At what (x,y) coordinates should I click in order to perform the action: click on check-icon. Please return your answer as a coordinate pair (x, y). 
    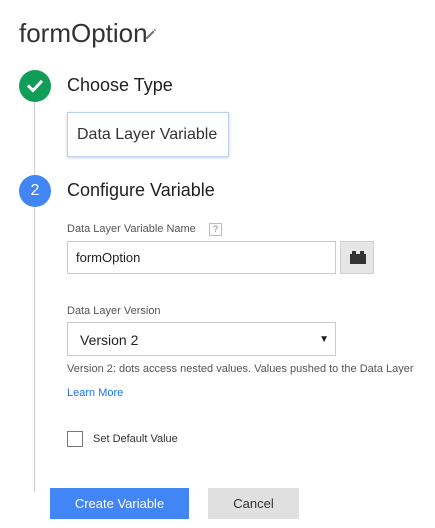
    Looking at the image, I should click on (35, 86).